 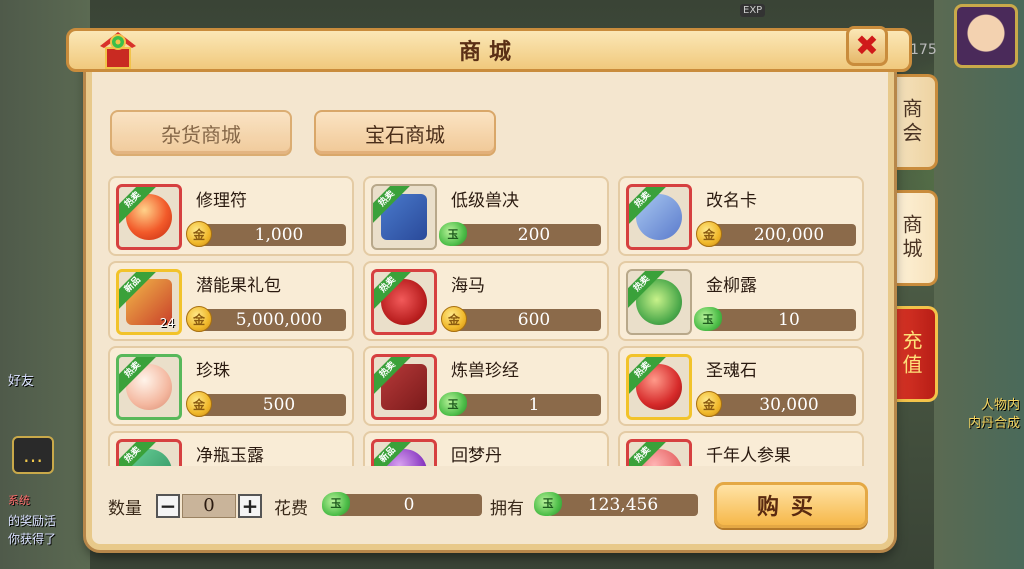 I want to click on bg-right-text: 内丹合成, so click(x=993, y=423).